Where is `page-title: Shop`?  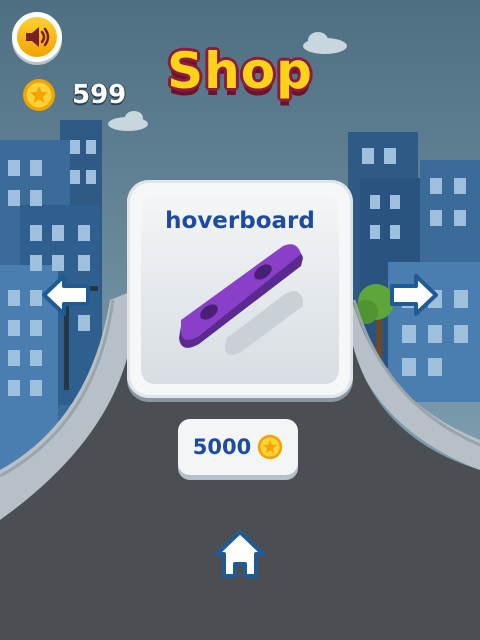
page-title: Shop is located at coordinates (240, 71).